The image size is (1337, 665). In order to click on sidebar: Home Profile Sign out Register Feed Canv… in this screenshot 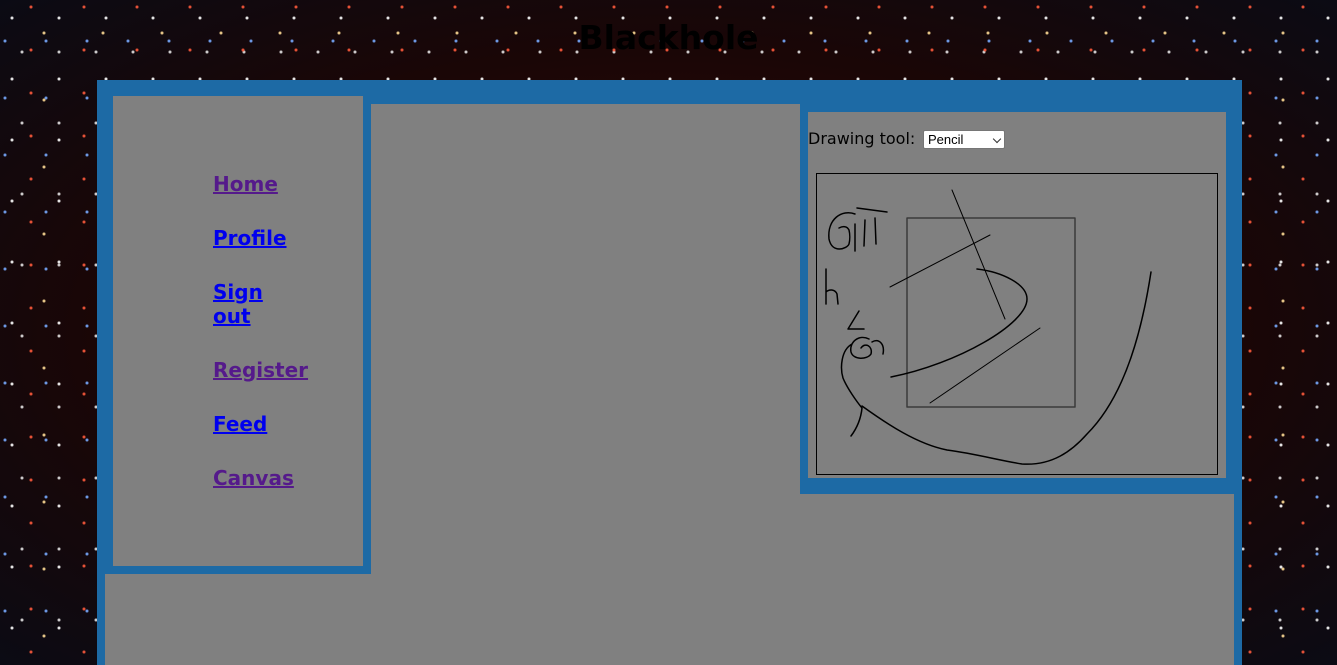, I will do `click(238, 331)`.